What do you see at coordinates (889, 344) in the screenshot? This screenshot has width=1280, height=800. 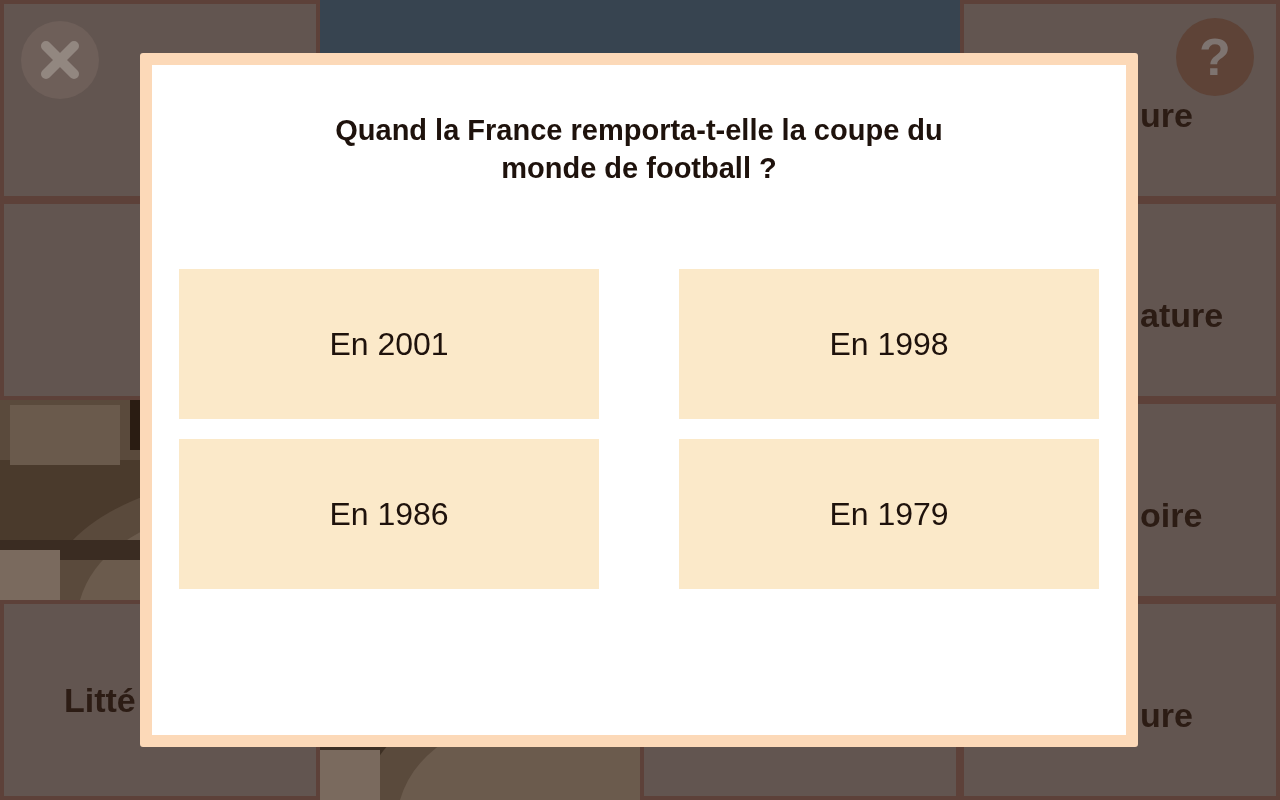 I see `answer-button: En 1998` at bounding box center [889, 344].